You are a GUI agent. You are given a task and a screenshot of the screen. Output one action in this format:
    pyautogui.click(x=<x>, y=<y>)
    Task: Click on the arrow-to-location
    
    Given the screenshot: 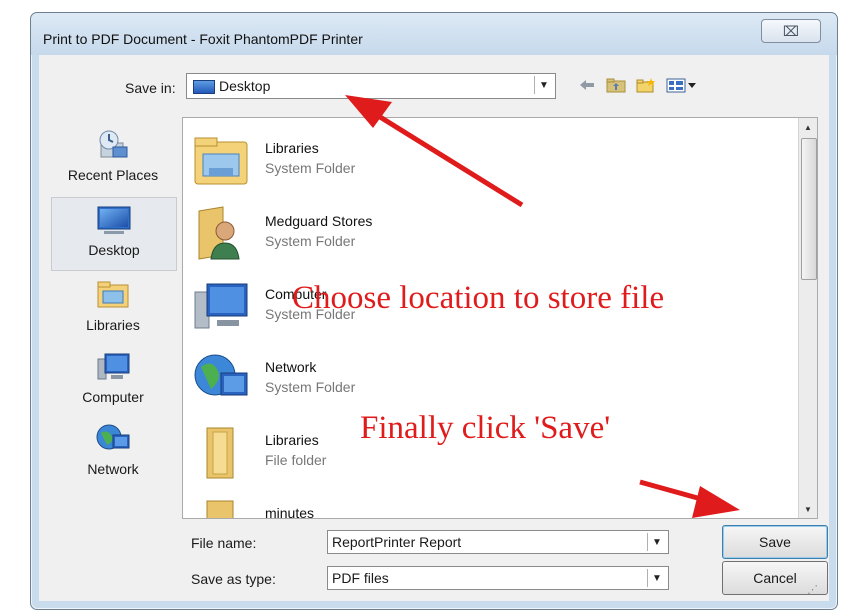 What is the action you would take?
    pyautogui.click(x=434, y=151)
    